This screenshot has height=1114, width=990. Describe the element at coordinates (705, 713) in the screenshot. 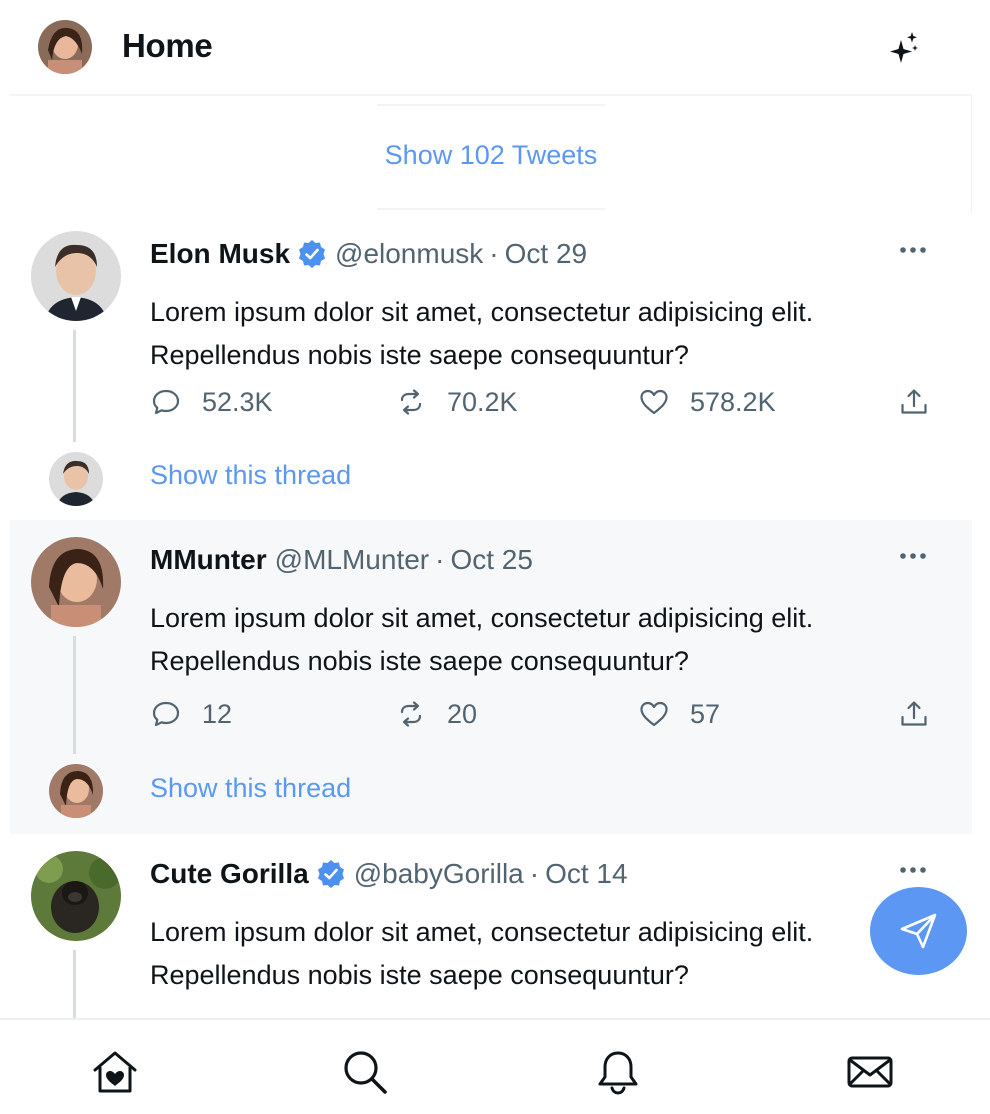

I see `like-count: 57` at that location.